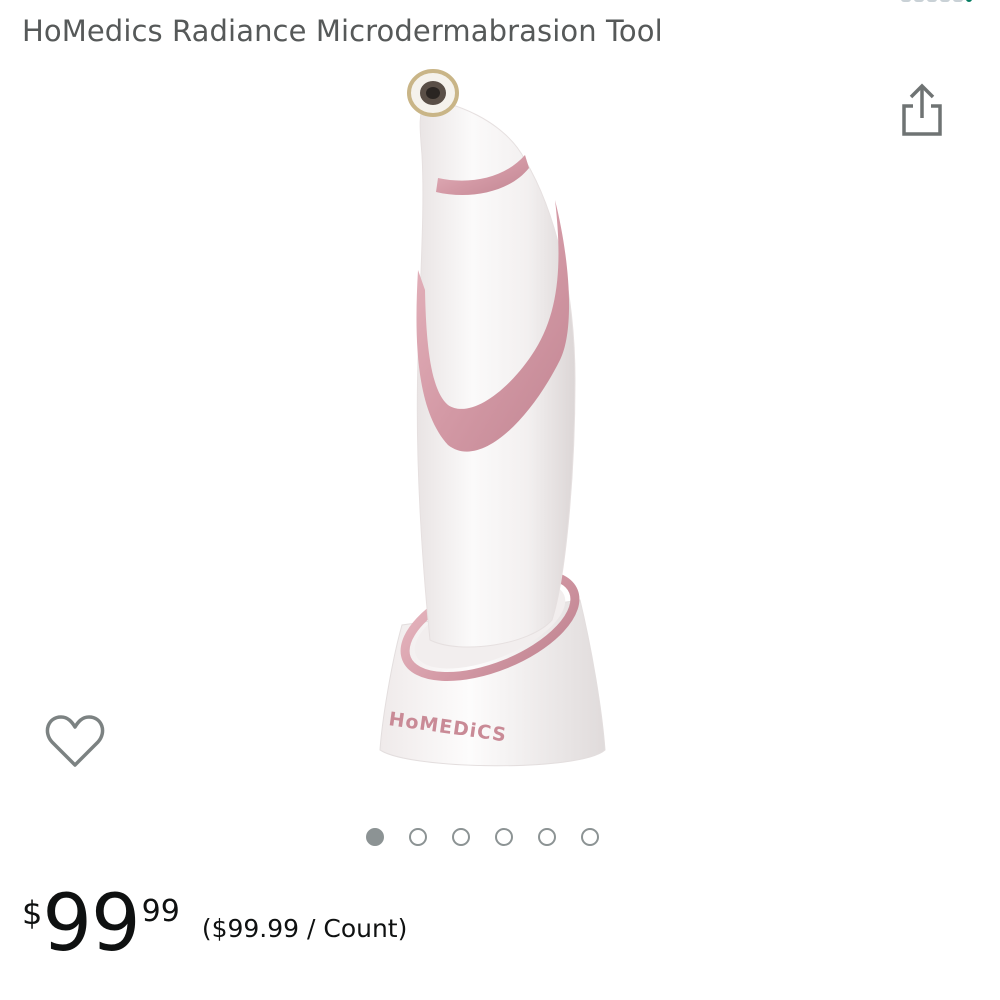 The width and height of the screenshot is (1000, 1000). Describe the element at coordinates (482, 837) in the screenshot. I see `image-carousel-indicator` at that location.